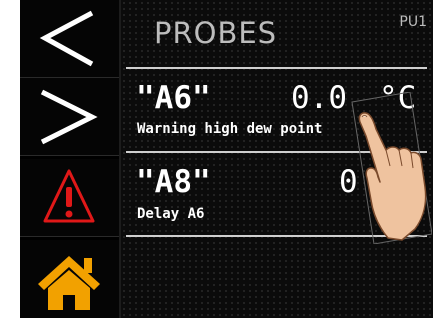  I want to click on forward-button, so click(69, 117).